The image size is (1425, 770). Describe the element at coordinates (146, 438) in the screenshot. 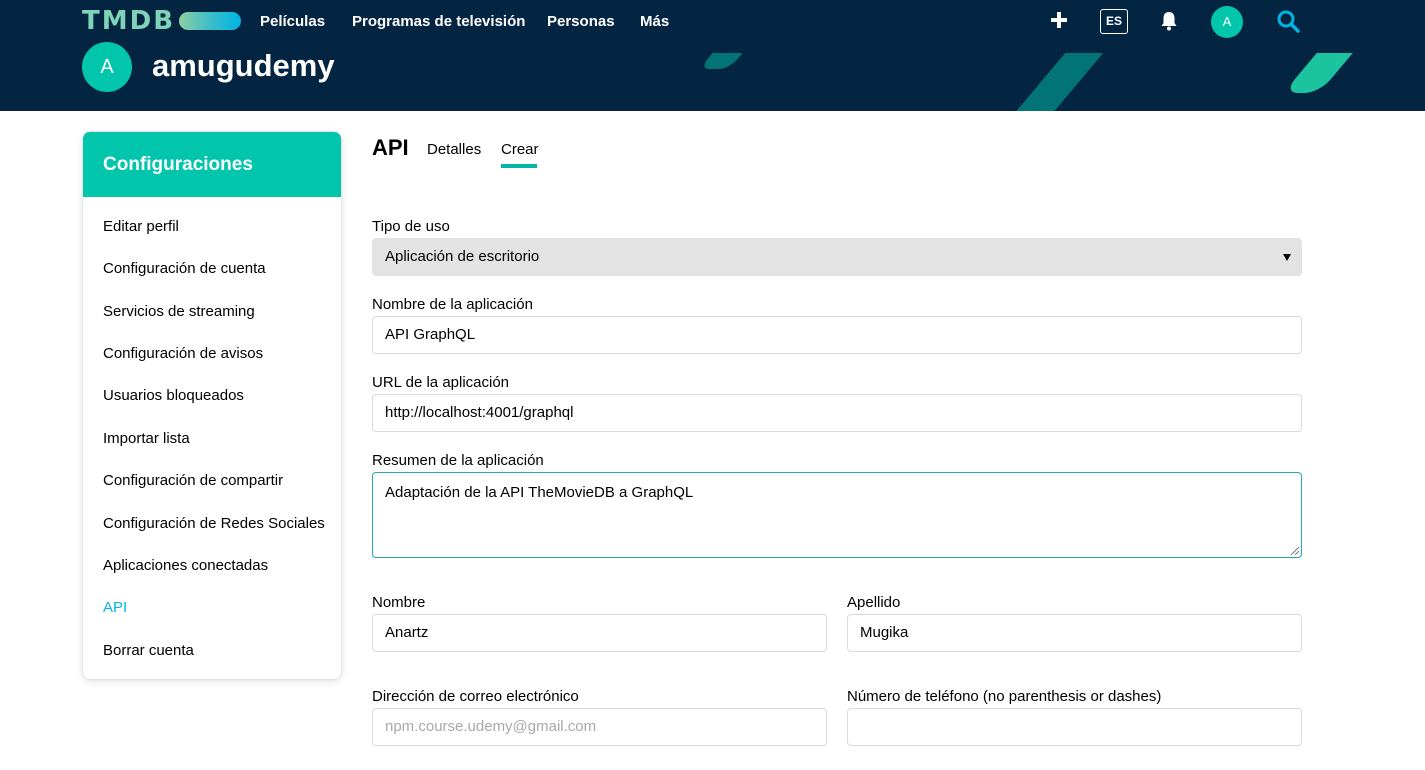

I see `sidebar-item-import-list: Importar lista` at that location.